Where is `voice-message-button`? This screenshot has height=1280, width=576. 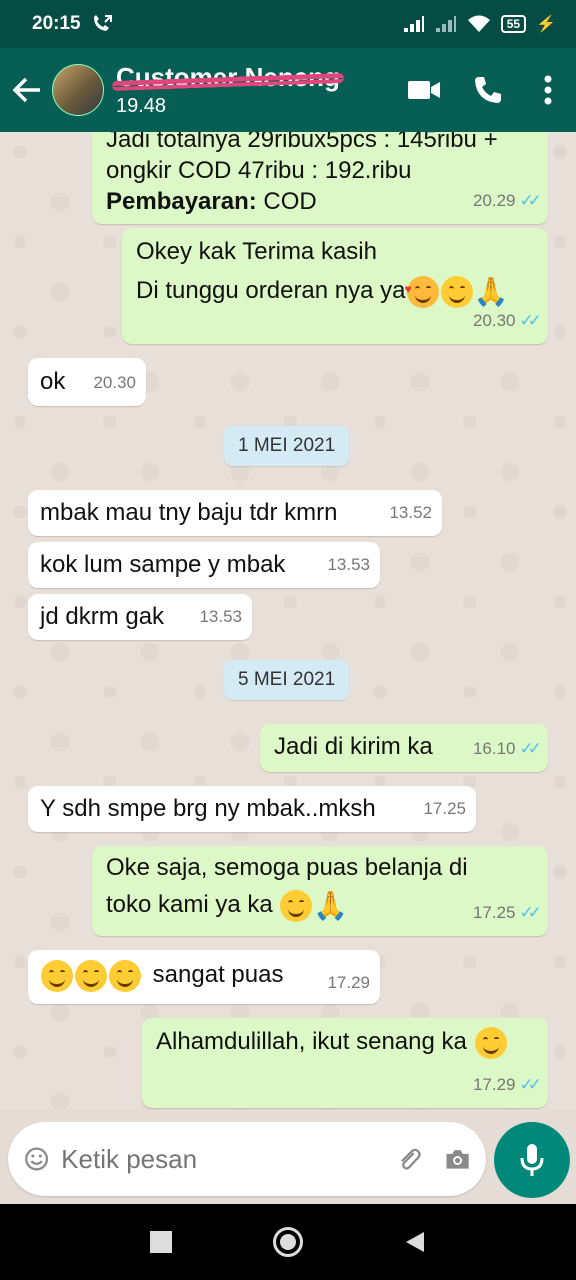 voice-message-button is located at coordinates (532, 1160).